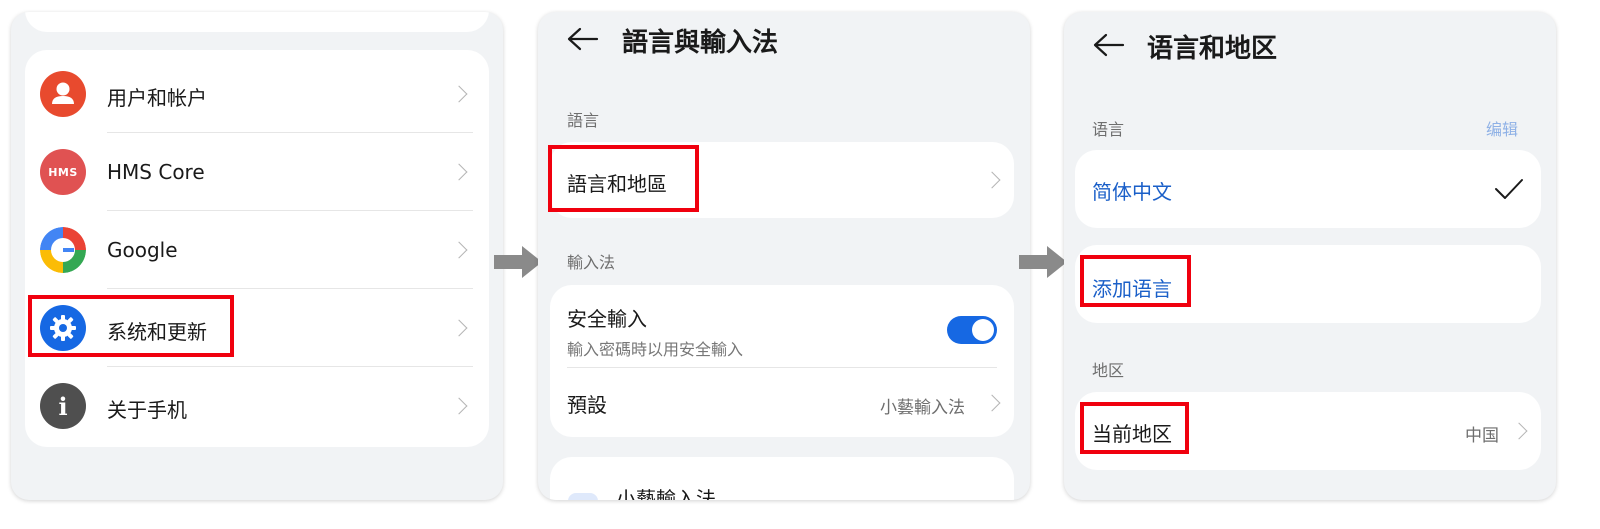 Image resolution: width=1600 pixels, height=529 pixels. What do you see at coordinates (63, 94) in the screenshot?
I see `user-icon` at bounding box center [63, 94].